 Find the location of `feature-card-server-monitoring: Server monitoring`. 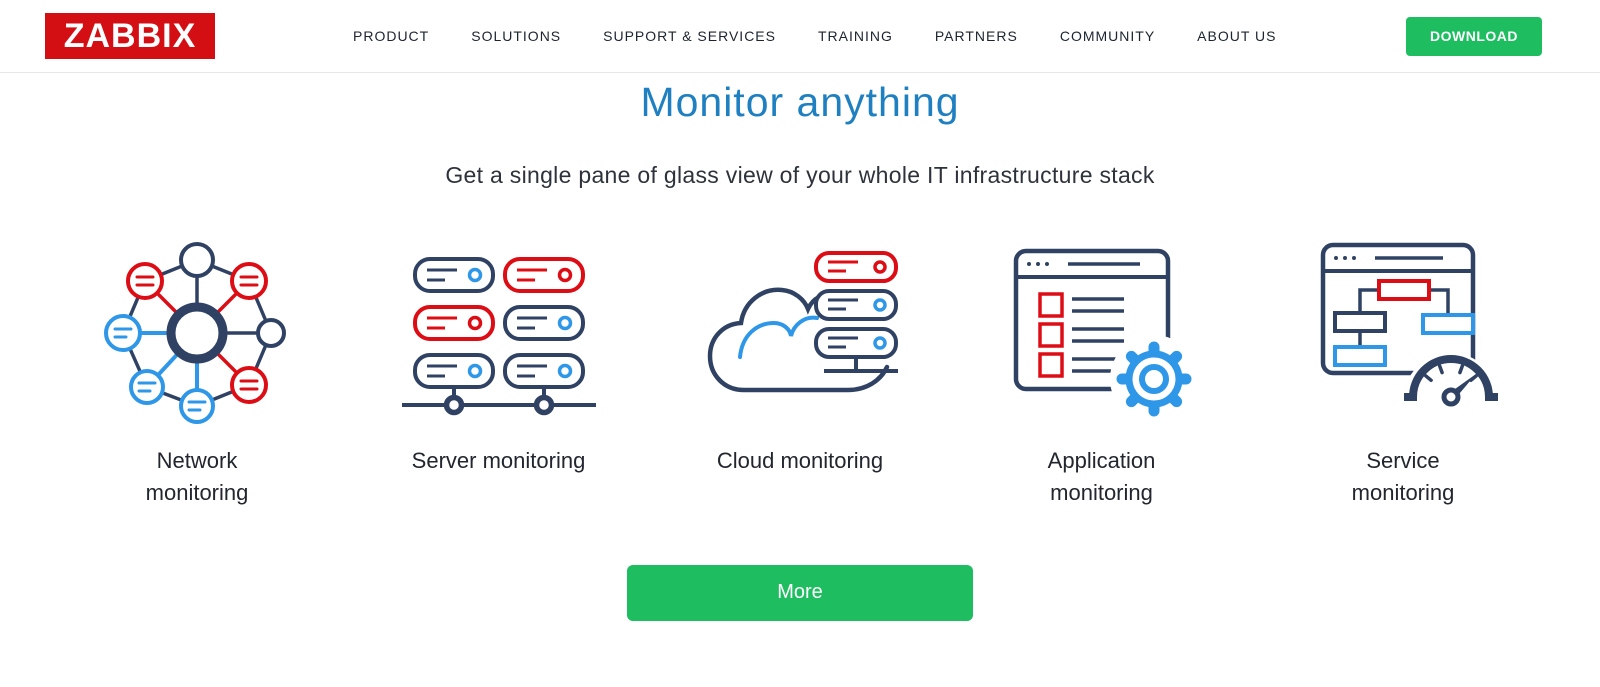

feature-card-server-monitoring: Server monitoring is located at coordinates (499, 369).